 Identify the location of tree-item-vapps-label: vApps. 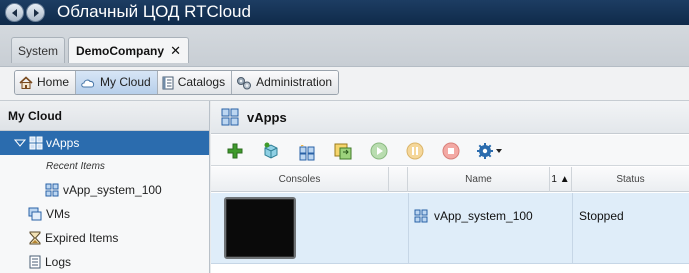
(63, 143).